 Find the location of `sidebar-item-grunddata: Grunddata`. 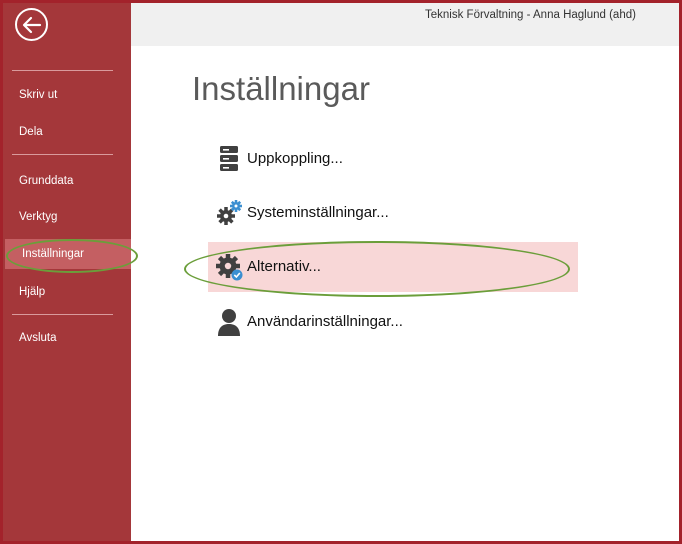

sidebar-item-grunddata: Grunddata is located at coordinates (67, 181).